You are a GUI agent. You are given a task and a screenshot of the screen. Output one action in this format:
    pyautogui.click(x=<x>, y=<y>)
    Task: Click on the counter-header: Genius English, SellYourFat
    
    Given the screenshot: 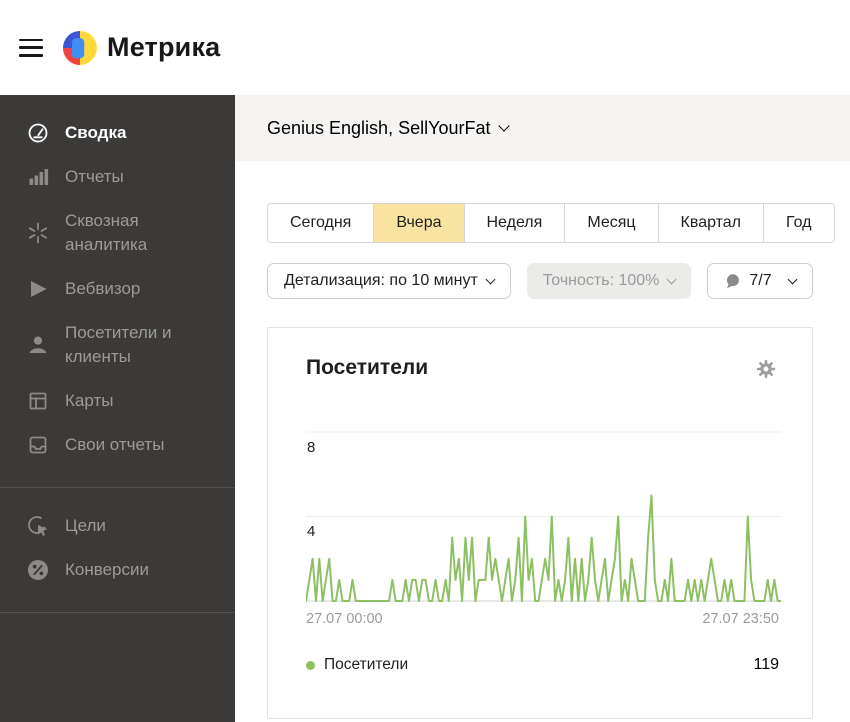 What is the action you would take?
    pyautogui.click(x=542, y=128)
    